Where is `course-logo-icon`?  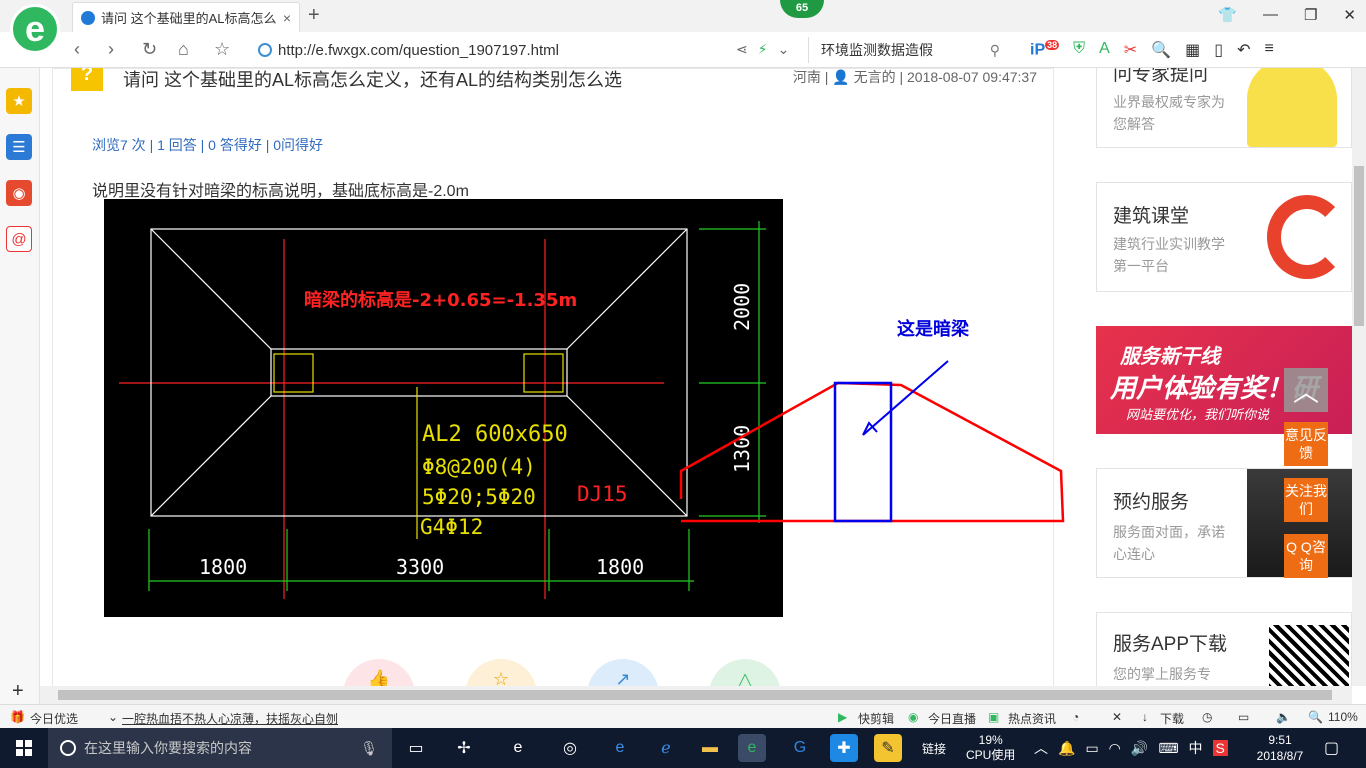
course-logo-icon is located at coordinates (1307, 237).